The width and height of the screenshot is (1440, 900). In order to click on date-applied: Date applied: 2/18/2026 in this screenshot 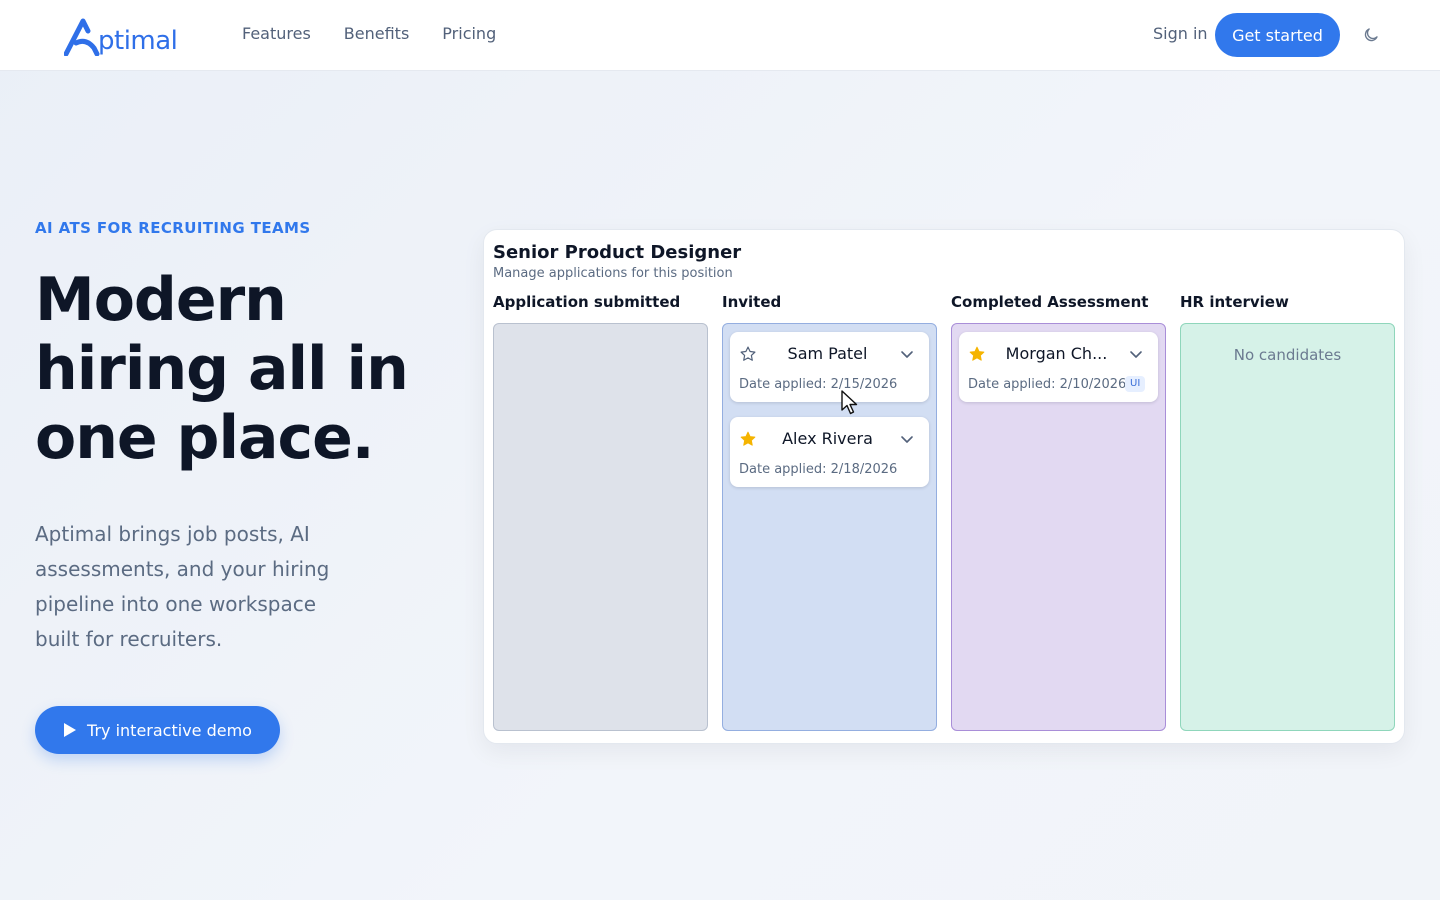, I will do `click(818, 469)`.